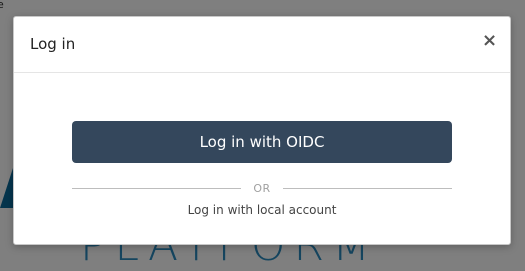 Image resolution: width=525 pixels, height=271 pixels. What do you see at coordinates (262, 142) in the screenshot?
I see `oidc-login-button: Log in with OIDC` at bounding box center [262, 142].